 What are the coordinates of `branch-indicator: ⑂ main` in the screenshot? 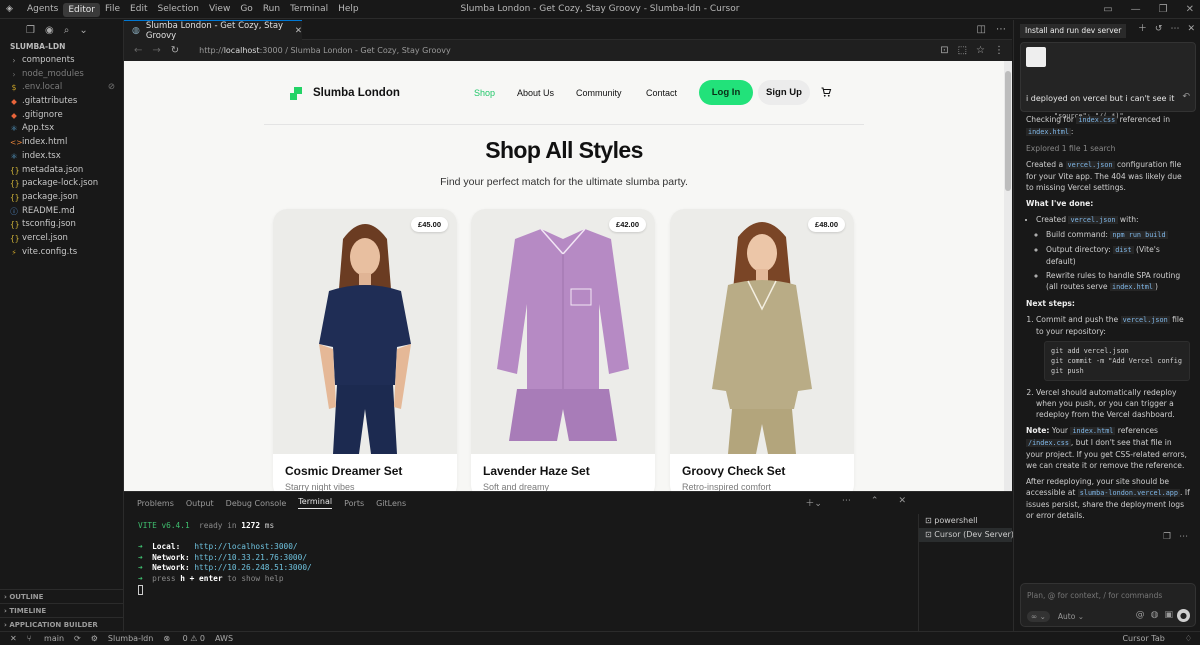 It's located at (45, 638).